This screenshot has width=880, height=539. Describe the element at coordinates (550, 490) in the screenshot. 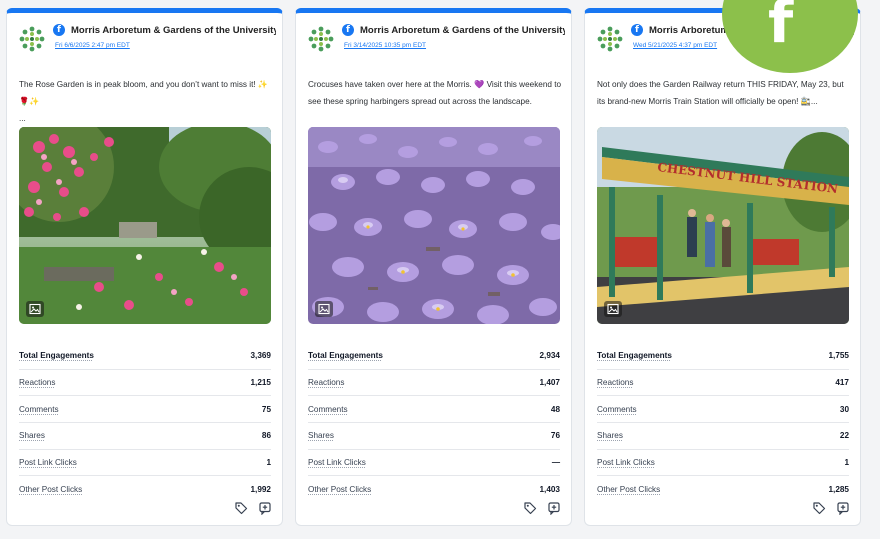

I see `metric-value: 1,403` at that location.